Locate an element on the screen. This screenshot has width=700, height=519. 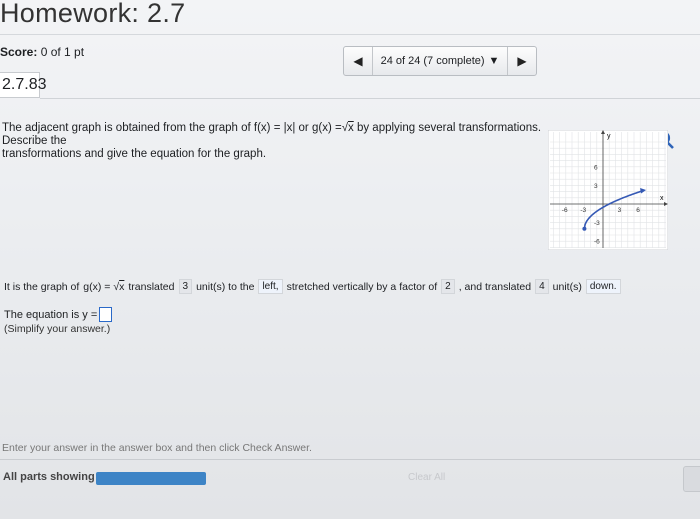
parts-progress-bar is located at coordinates (151, 478).